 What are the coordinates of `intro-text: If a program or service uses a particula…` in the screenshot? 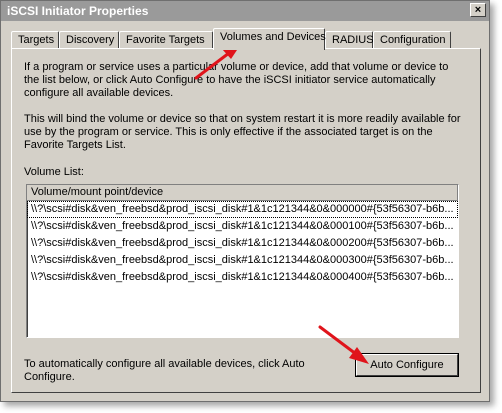 It's located at (236, 80).